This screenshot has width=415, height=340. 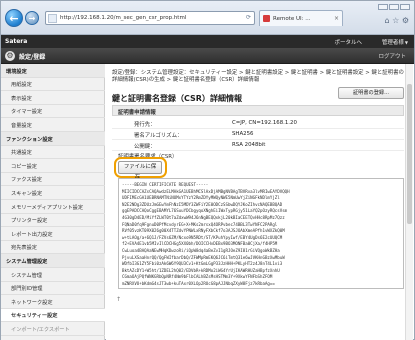 I want to click on close-window-button, so click(x=405, y=7).